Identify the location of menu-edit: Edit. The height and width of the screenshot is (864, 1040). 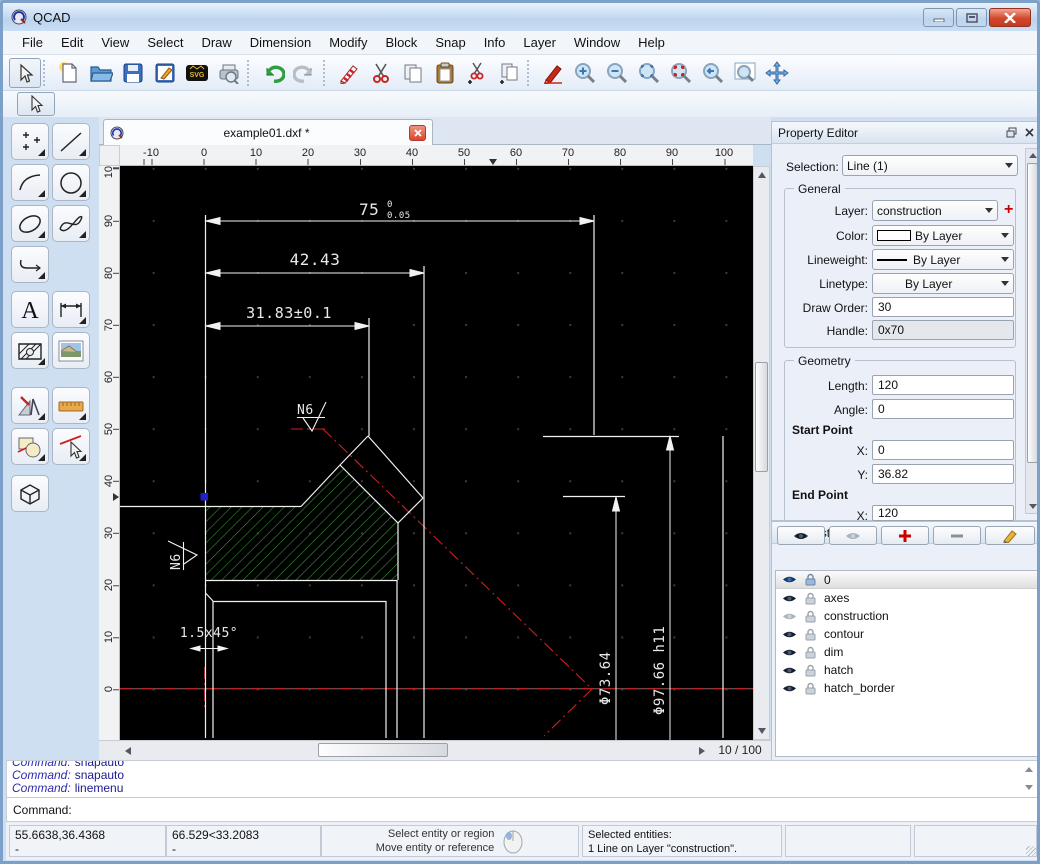
(72, 42).